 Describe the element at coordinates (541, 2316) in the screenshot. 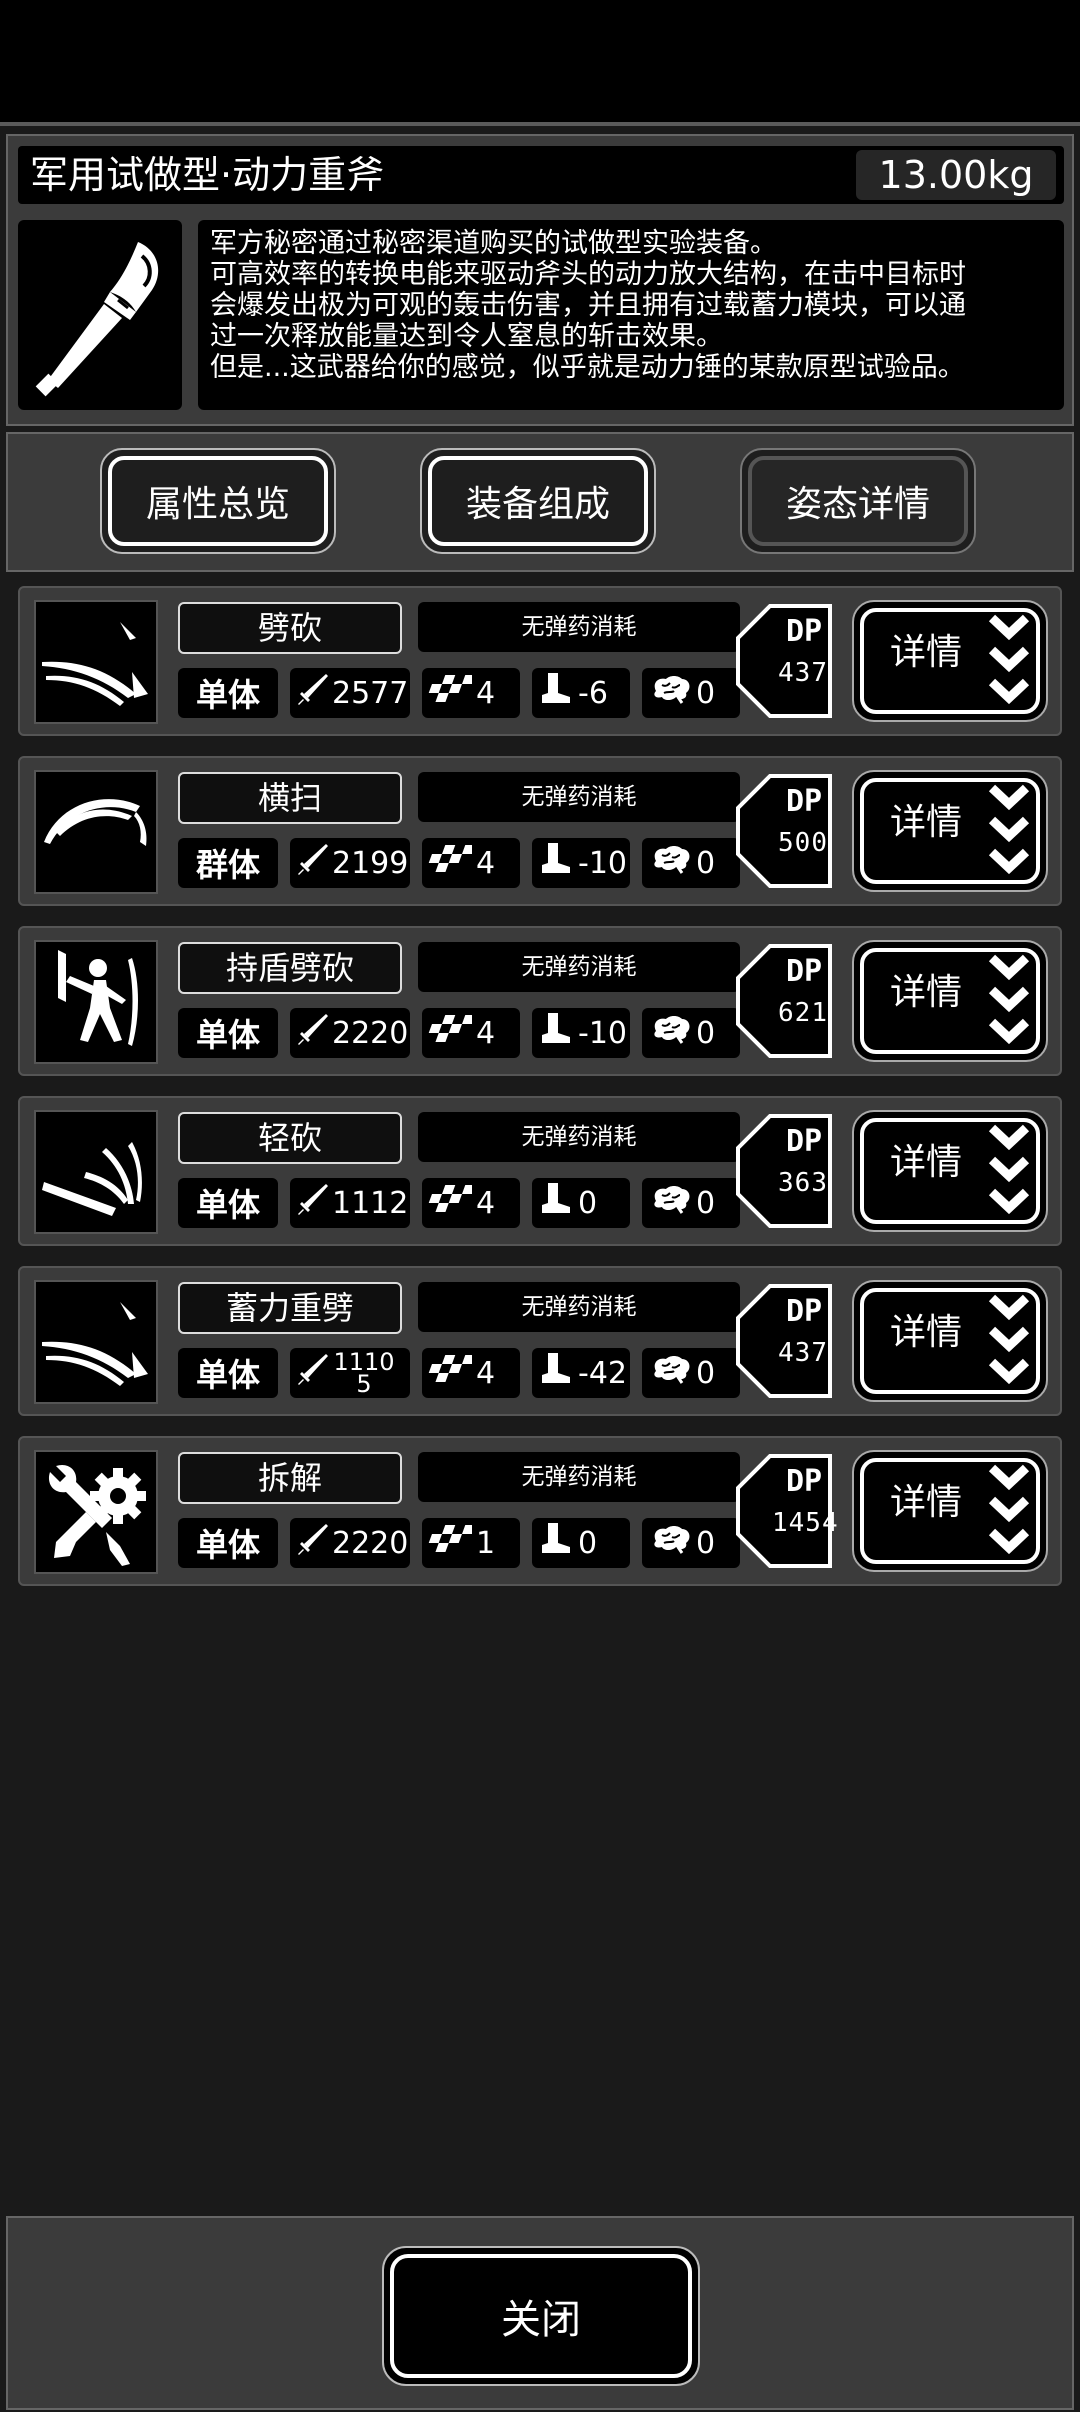

I see `close-button: 关闭` at that location.